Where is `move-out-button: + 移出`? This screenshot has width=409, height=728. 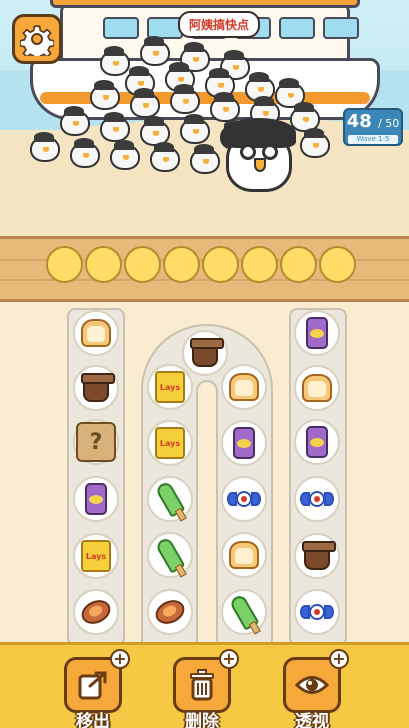 move-out-button: + 移出 is located at coordinates (97, 688).